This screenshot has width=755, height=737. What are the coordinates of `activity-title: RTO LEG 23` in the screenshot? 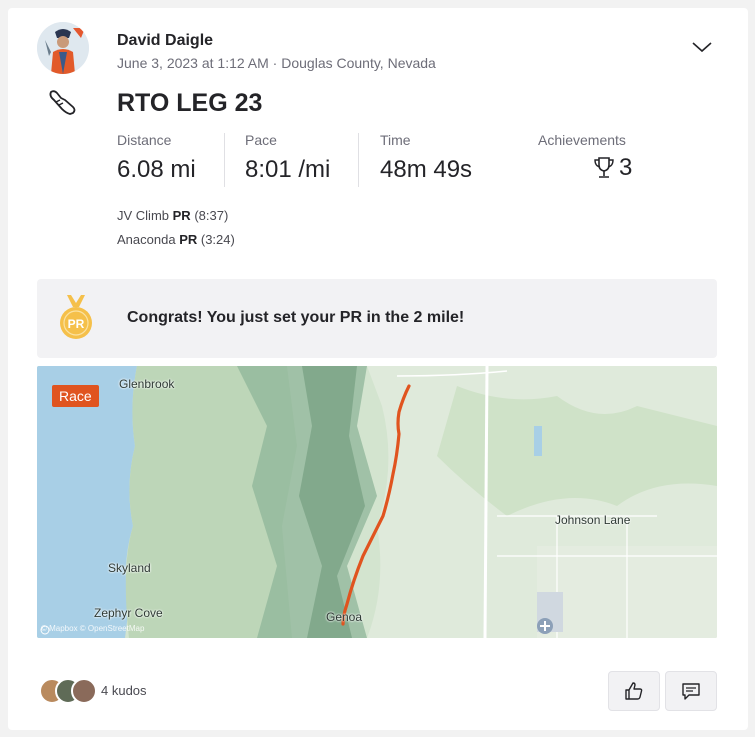 It's located at (189, 103).